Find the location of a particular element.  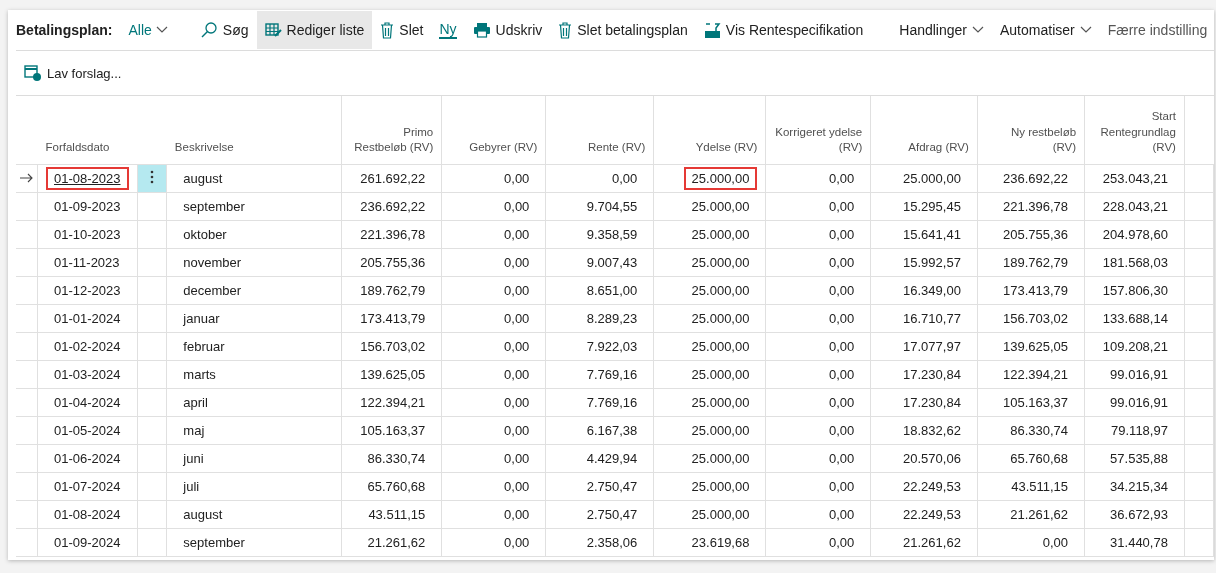

table-cell-text: 228.043,21 is located at coordinates (1135, 207).